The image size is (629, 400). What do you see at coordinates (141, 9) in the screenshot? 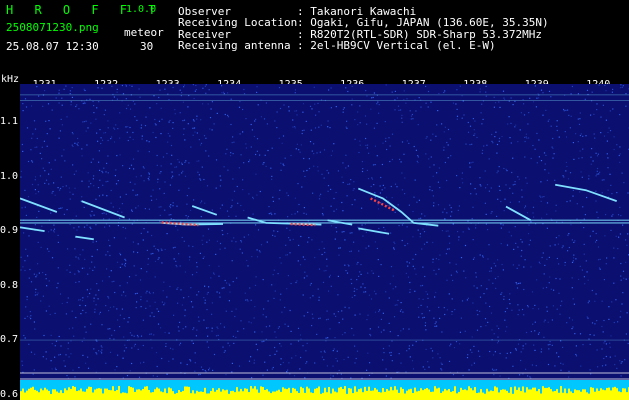
I see `app-version: 1.0.0` at bounding box center [141, 9].